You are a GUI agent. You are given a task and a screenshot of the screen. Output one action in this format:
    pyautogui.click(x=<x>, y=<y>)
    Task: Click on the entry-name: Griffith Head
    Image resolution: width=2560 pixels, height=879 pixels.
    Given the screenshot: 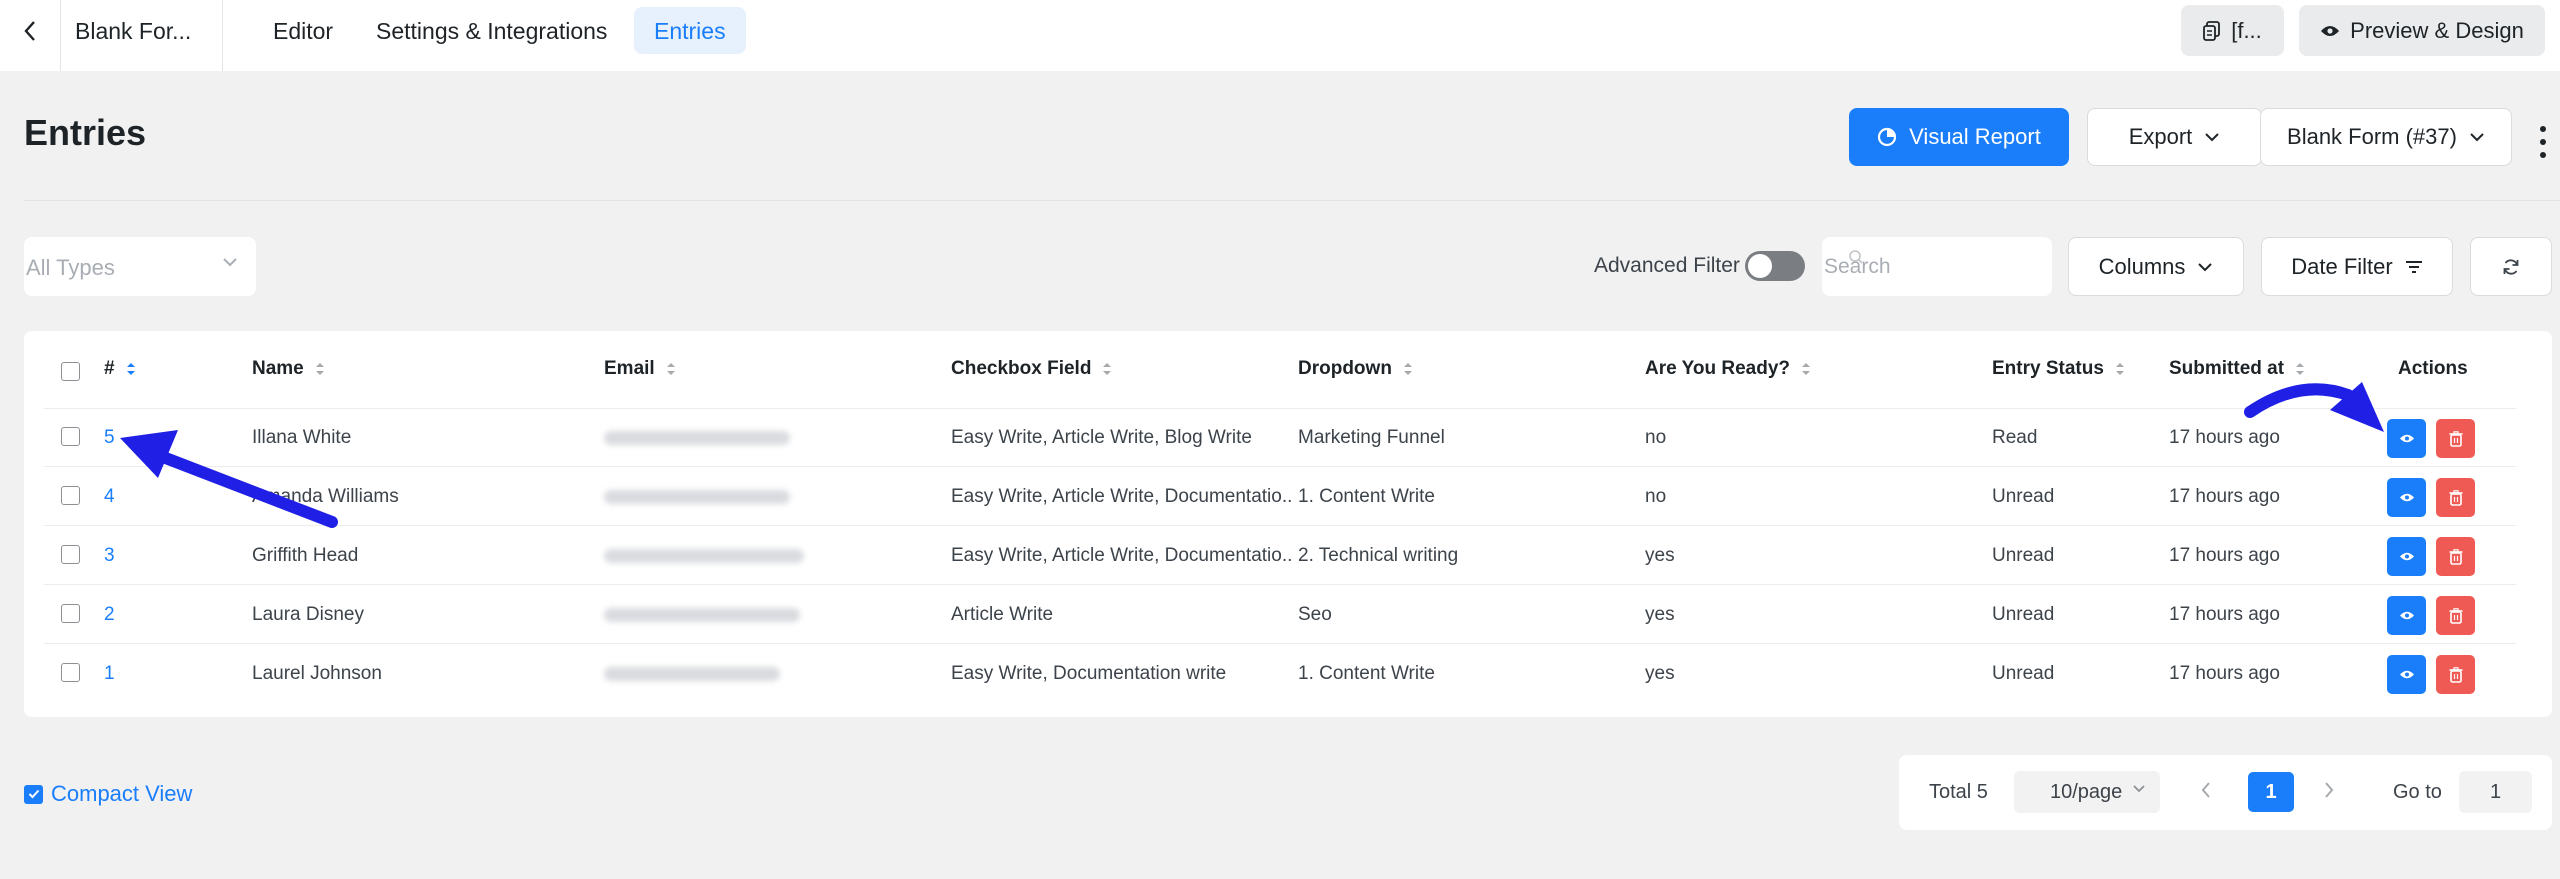 What is the action you would take?
    pyautogui.click(x=305, y=555)
    